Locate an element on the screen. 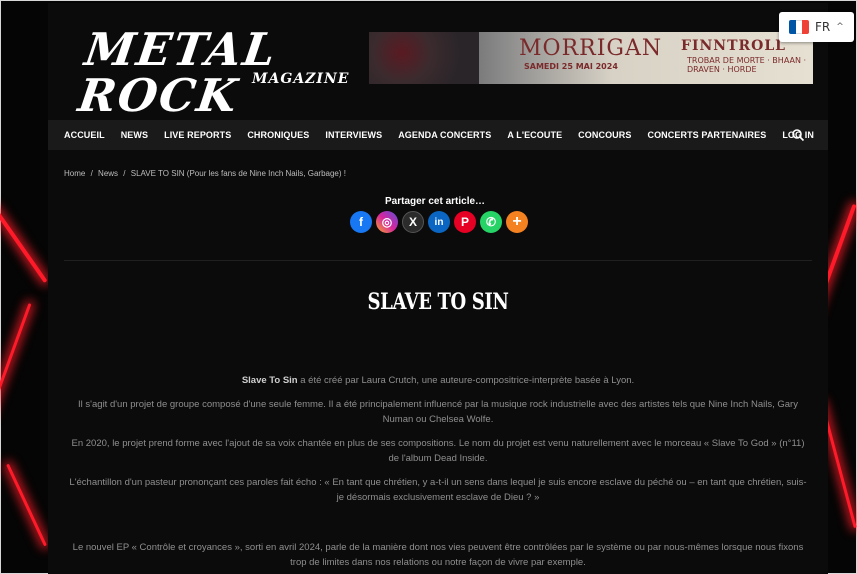 This screenshot has width=857, height=574. nav-item-a-lecoute: A L'ECOUTE is located at coordinates (534, 135).